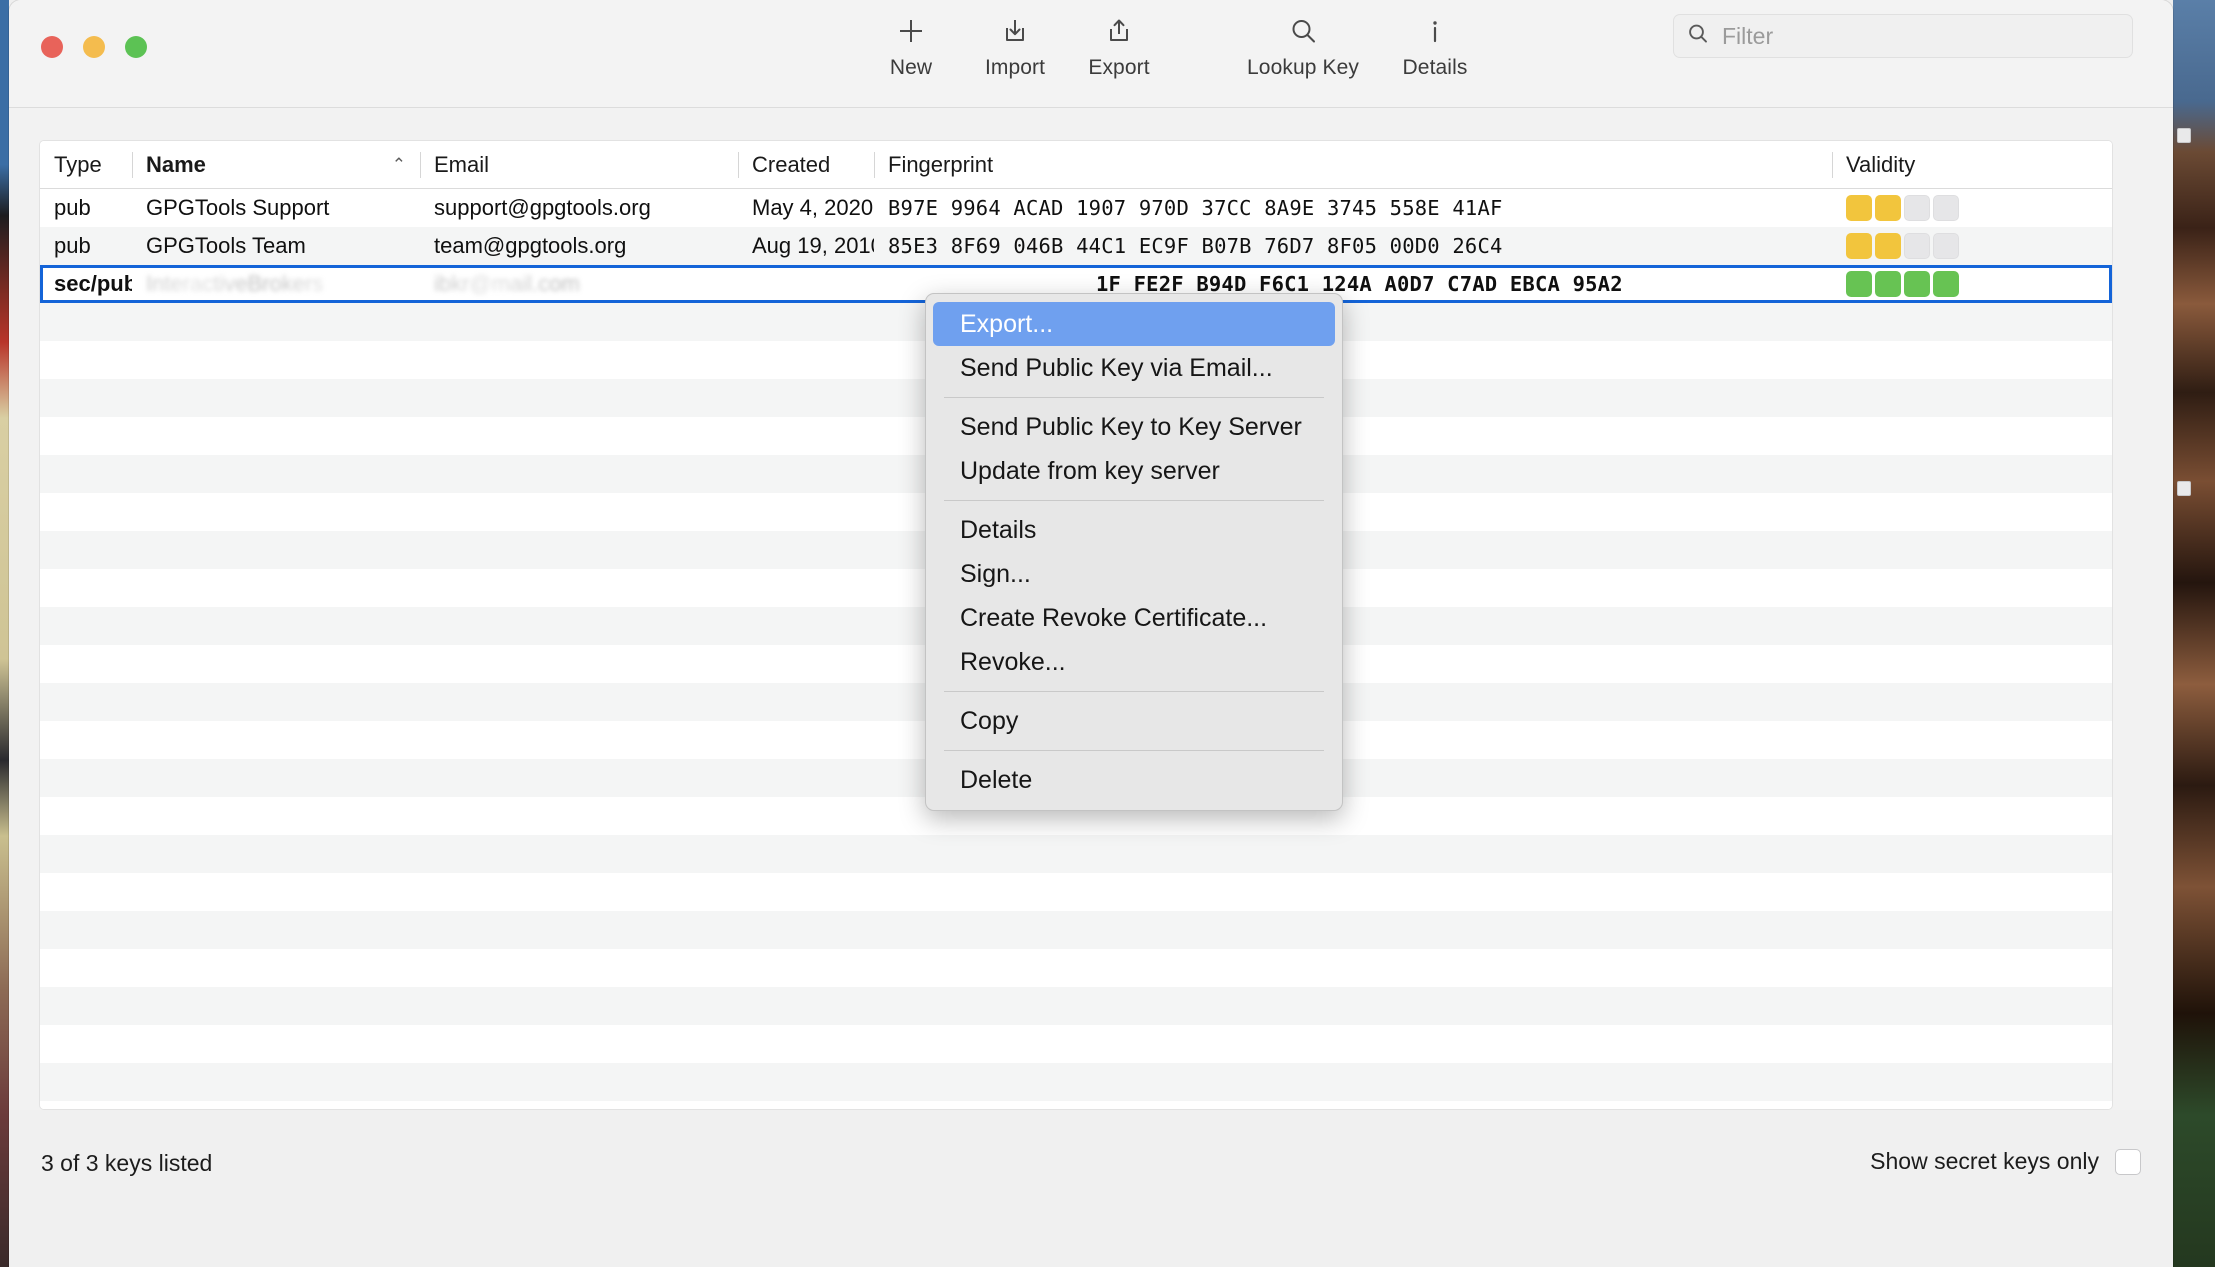 The height and width of the screenshot is (1267, 2215). Describe the element at coordinates (136, 47) in the screenshot. I see `zoom-window-button` at that location.